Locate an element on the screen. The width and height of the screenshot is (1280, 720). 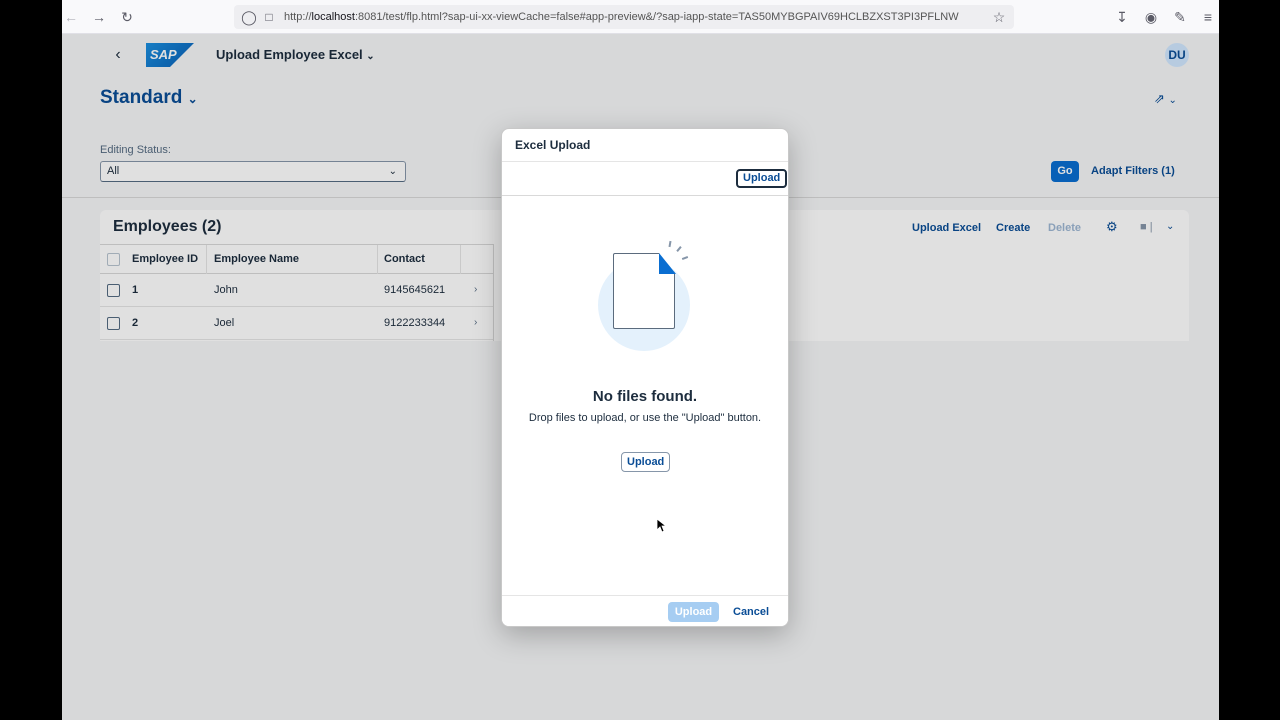
dialog-footer: Upload Cancel is located at coordinates (645, 610).